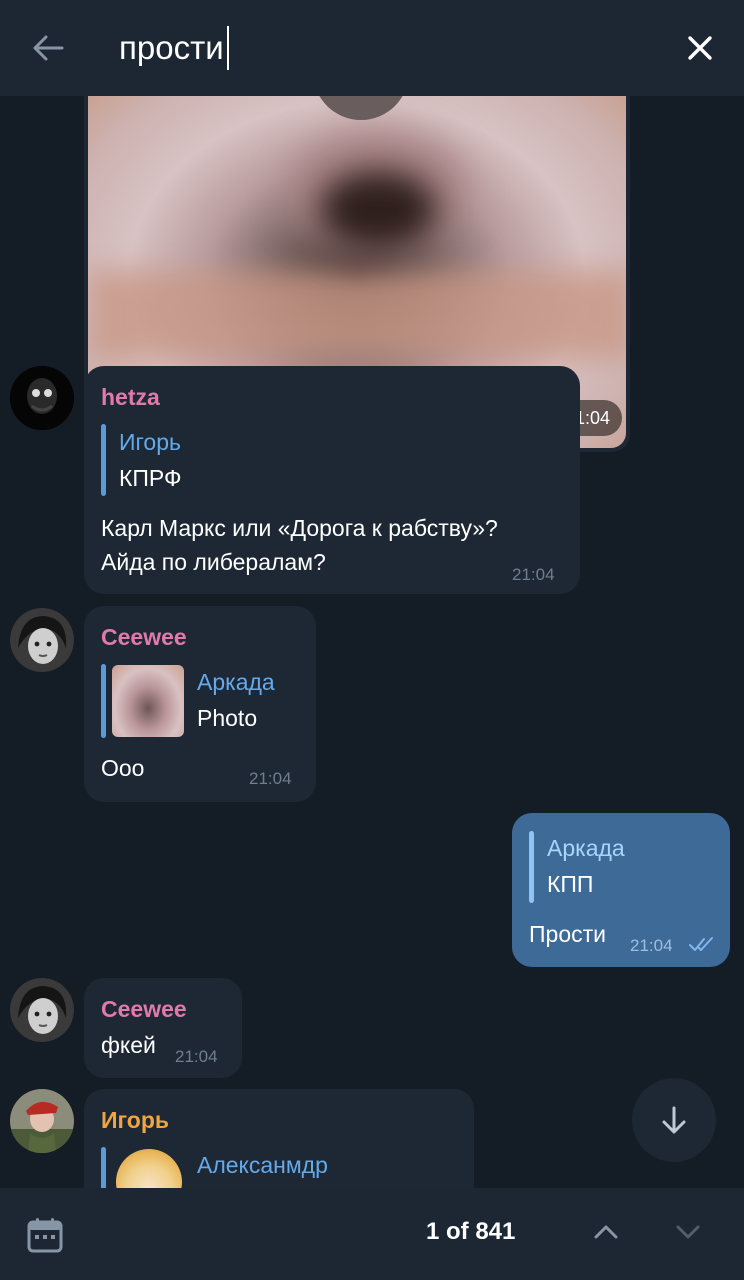 The width and height of the screenshot is (744, 1280). What do you see at coordinates (372, 48) in the screenshot?
I see `search-header: прости` at bounding box center [372, 48].